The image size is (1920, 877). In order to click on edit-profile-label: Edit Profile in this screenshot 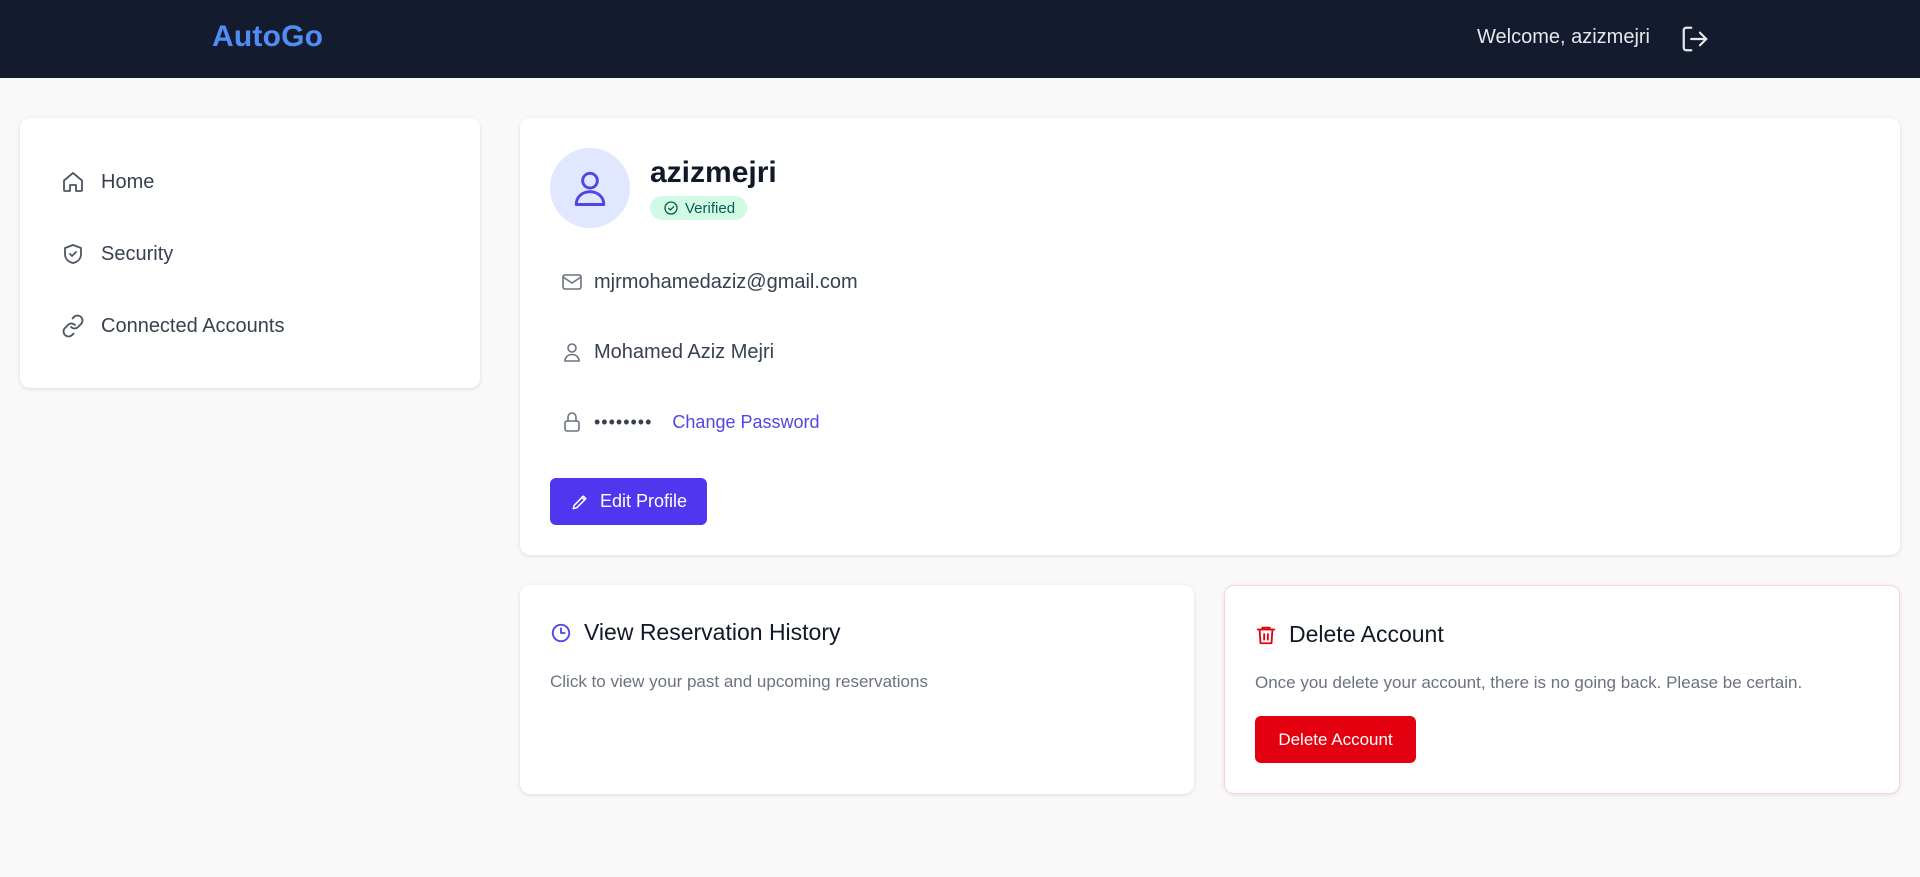, I will do `click(643, 501)`.